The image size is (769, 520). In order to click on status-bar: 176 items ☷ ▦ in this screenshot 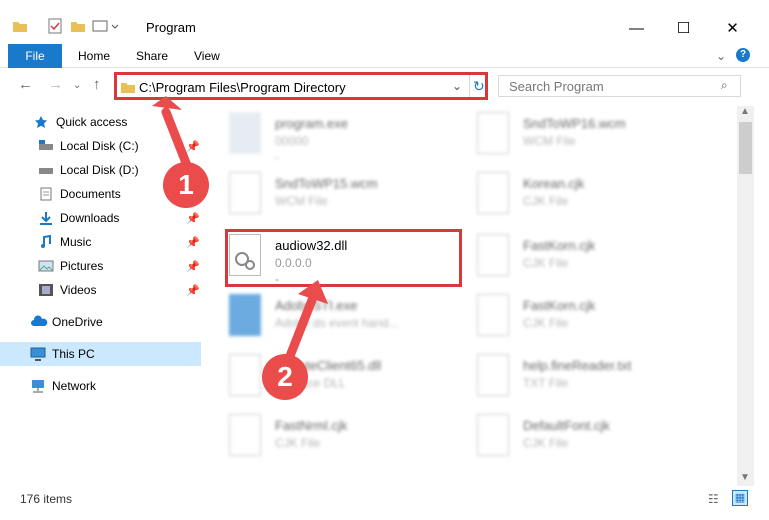, I will do `click(384, 500)`.